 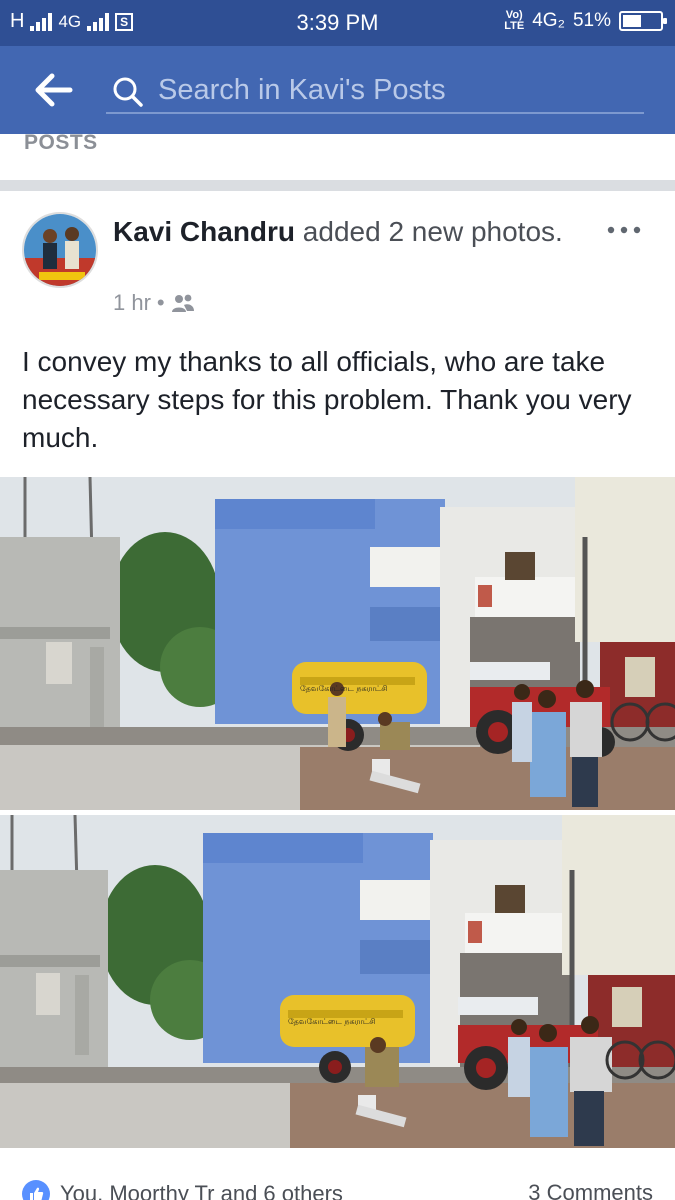 What do you see at coordinates (132, 303) in the screenshot?
I see `post-time: 1 hr` at bounding box center [132, 303].